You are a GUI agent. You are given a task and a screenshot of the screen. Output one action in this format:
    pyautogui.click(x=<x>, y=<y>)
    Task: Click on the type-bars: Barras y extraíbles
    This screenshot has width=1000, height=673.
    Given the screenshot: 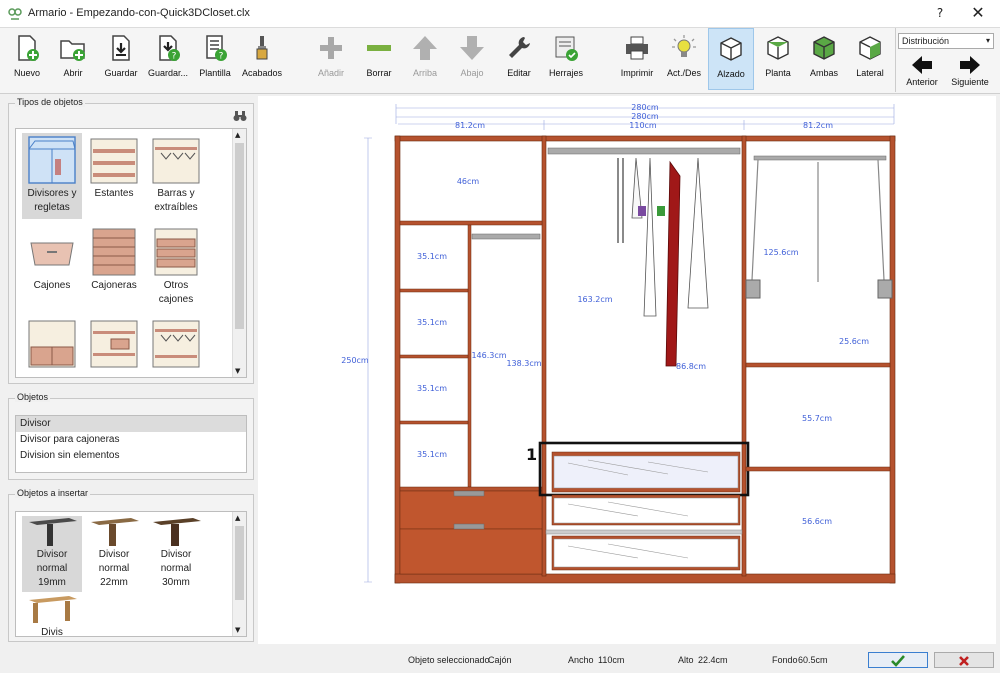 What is the action you would take?
    pyautogui.click(x=176, y=176)
    